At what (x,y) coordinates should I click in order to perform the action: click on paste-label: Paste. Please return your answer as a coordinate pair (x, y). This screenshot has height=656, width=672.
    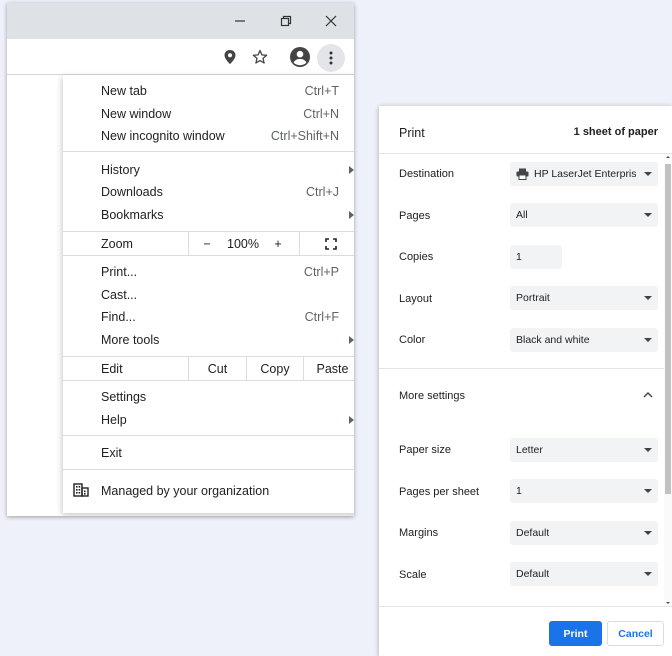
    Looking at the image, I should click on (332, 369).